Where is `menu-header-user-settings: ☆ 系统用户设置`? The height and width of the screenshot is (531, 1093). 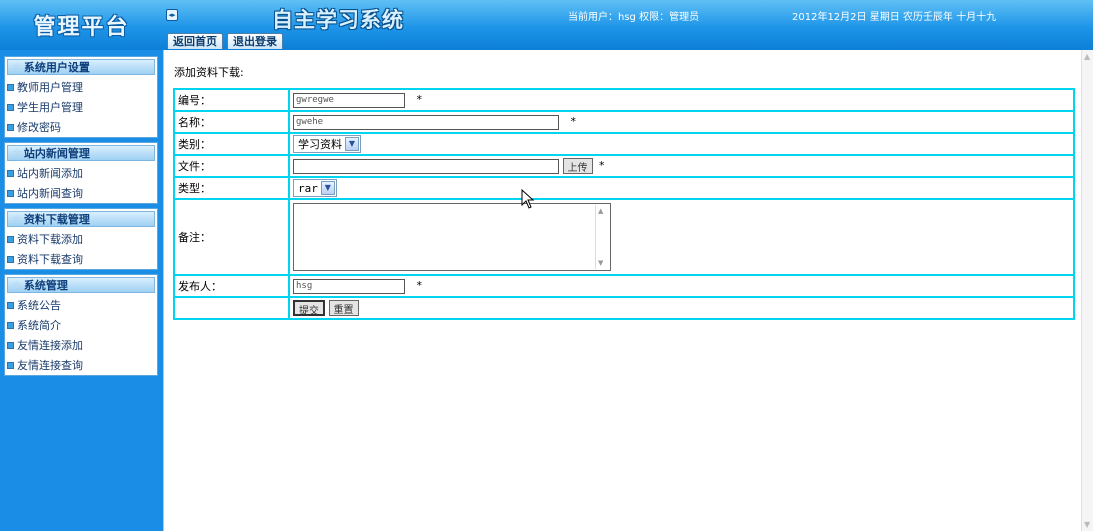 menu-header-user-settings: ☆ 系统用户设置 is located at coordinates (81, 67).